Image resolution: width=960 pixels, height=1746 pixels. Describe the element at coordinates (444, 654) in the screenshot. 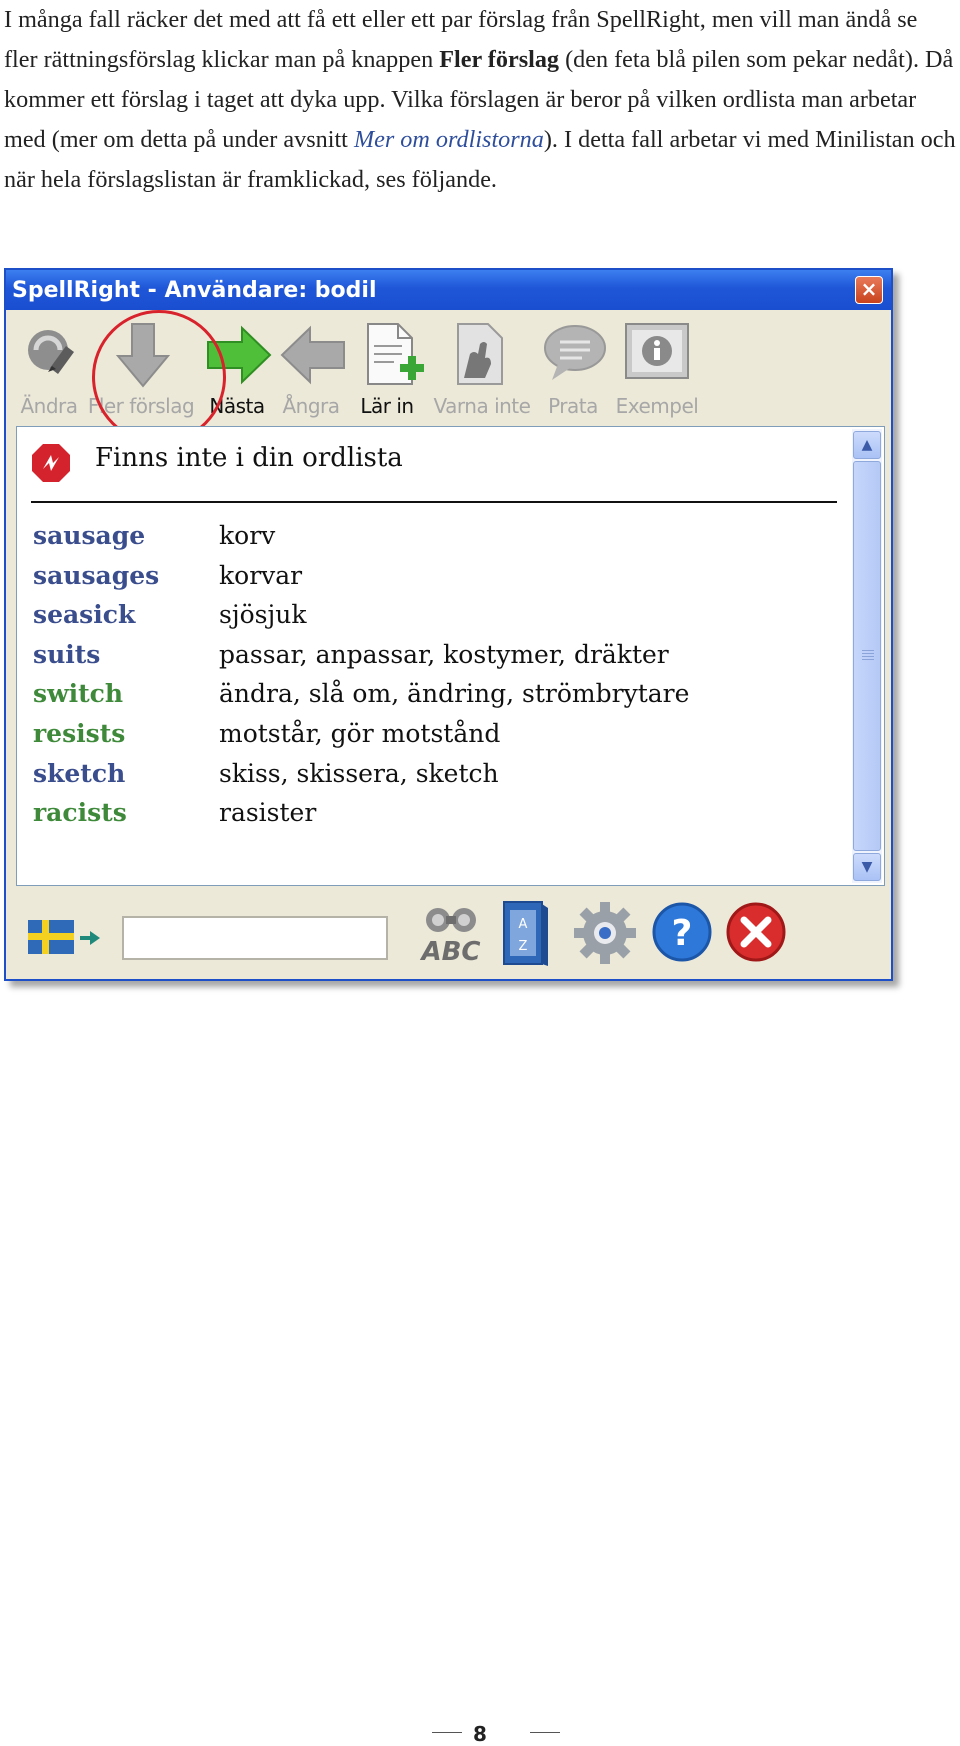

I see `suggestion-translation: passar, anpassar, kostymer, dräkter` at that location.